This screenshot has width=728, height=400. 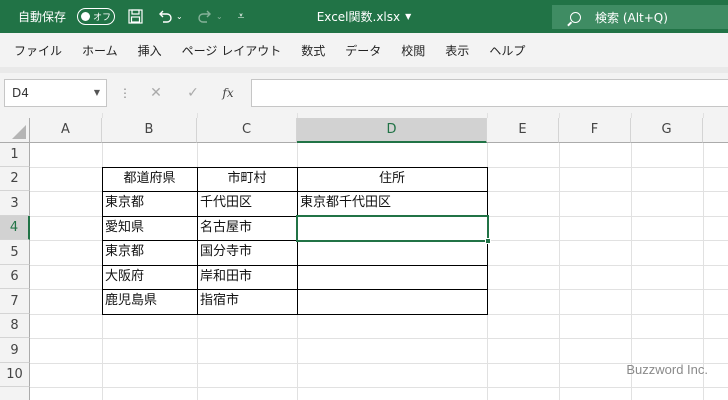 I want to click on row-header-7: 7, so click(x=15, y=301).